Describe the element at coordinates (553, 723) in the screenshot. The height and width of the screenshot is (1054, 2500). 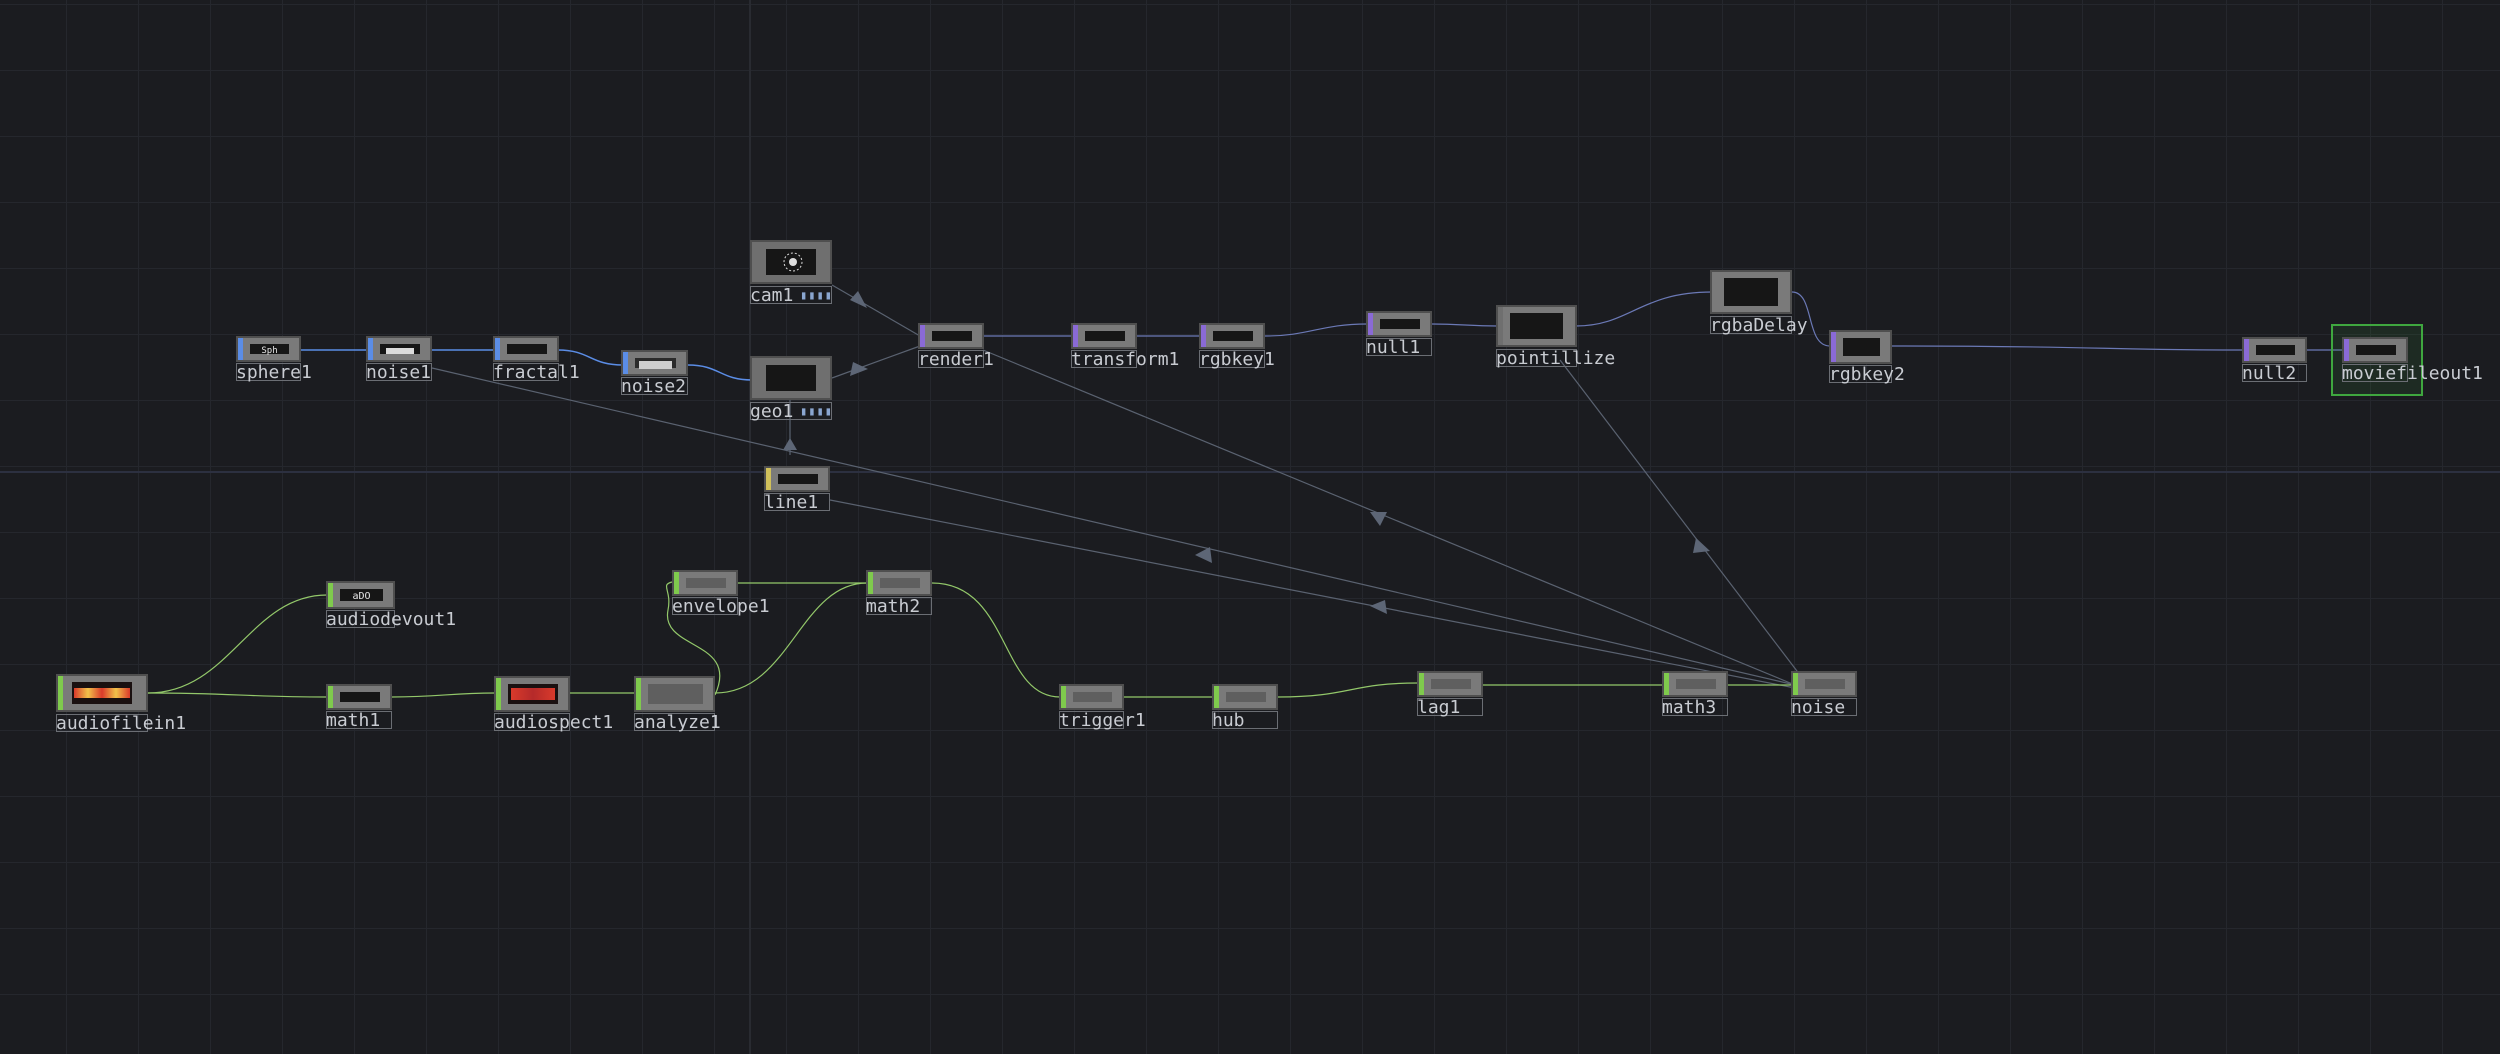
I see `node-label: audiospect1` at that location.